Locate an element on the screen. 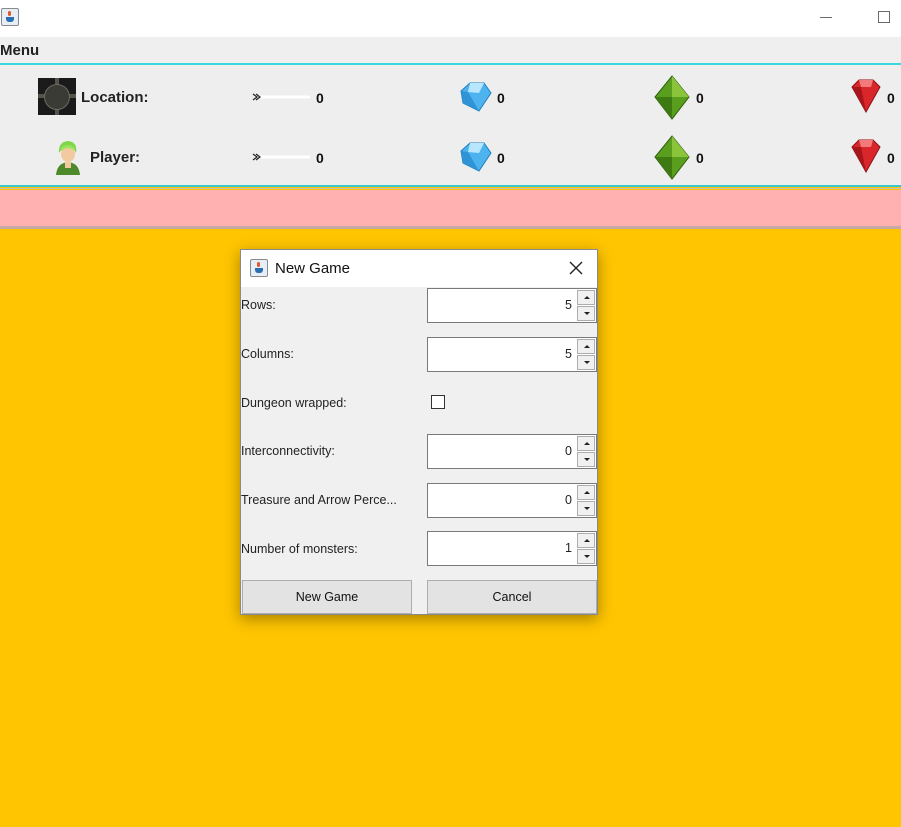  player-avatar-icon is located at coordinates (68, 158).